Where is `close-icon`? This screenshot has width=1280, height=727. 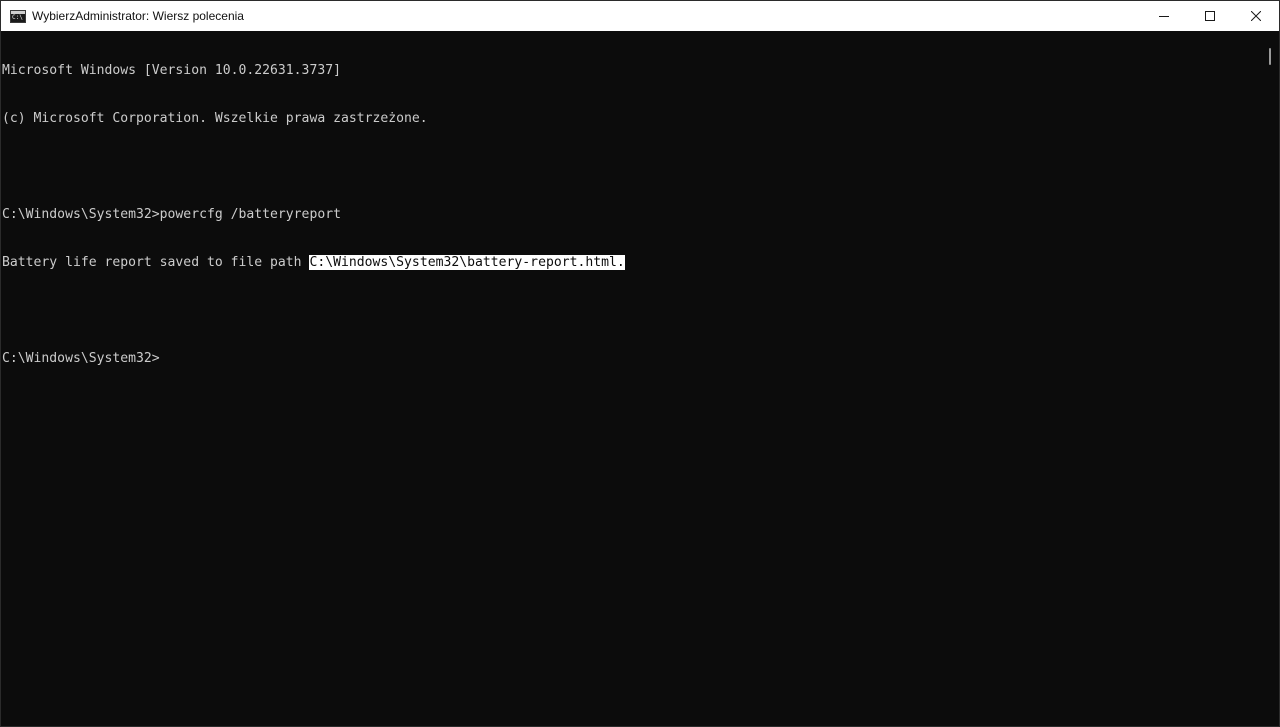 close-icon is located at coordinates (1256, 16).